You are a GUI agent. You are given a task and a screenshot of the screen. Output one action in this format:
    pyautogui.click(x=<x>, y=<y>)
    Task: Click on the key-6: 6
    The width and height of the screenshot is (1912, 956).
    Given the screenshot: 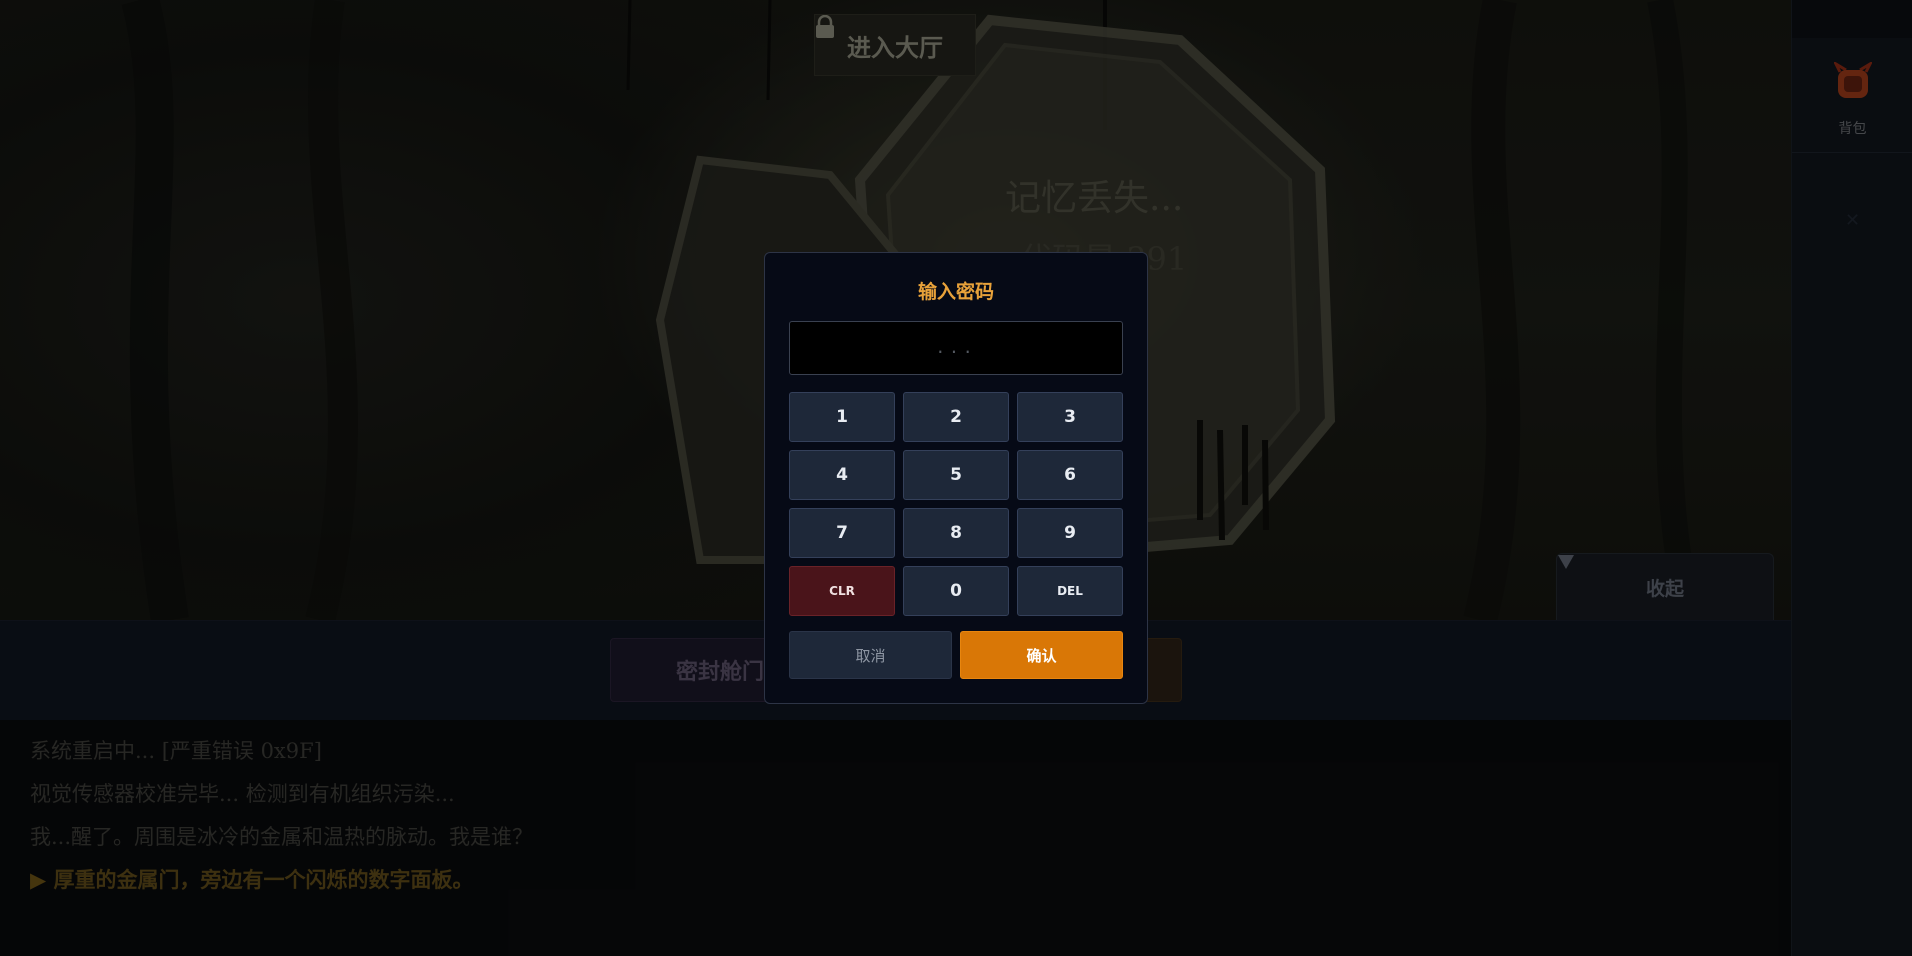 What is the action you would take?
    pyautogui.click(x=1070, y=475)
    